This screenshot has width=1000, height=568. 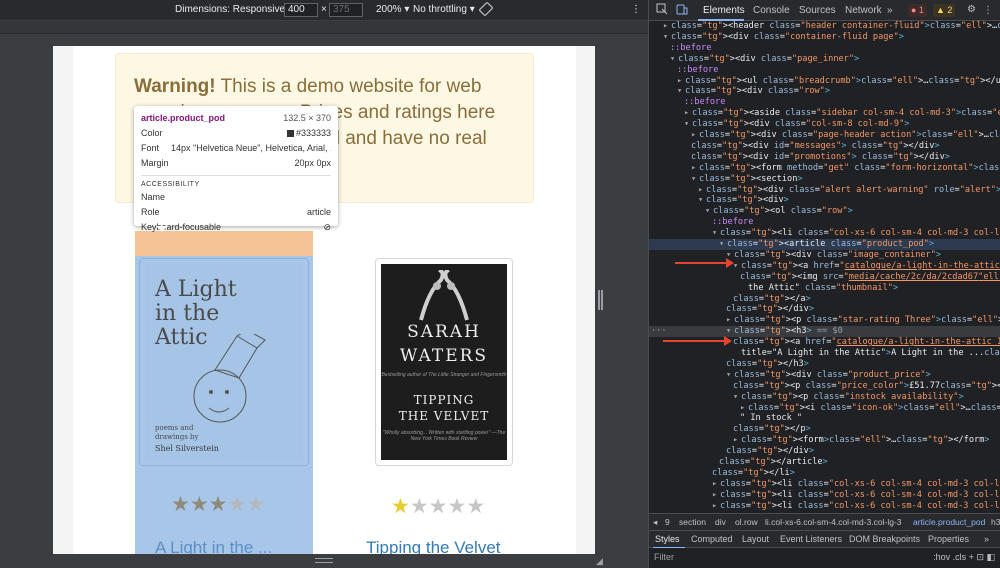 I want to click on tab-properties: Properties, so click(x=948, y=539).